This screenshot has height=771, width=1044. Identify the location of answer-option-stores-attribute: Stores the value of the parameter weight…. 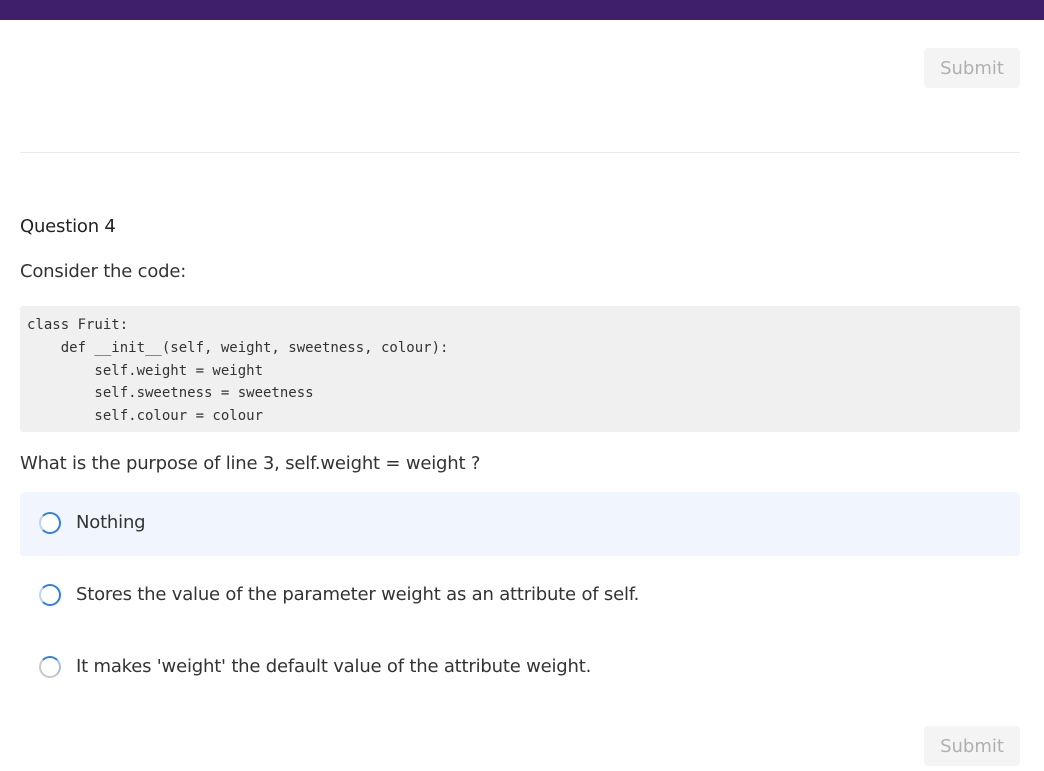
(520, 596).